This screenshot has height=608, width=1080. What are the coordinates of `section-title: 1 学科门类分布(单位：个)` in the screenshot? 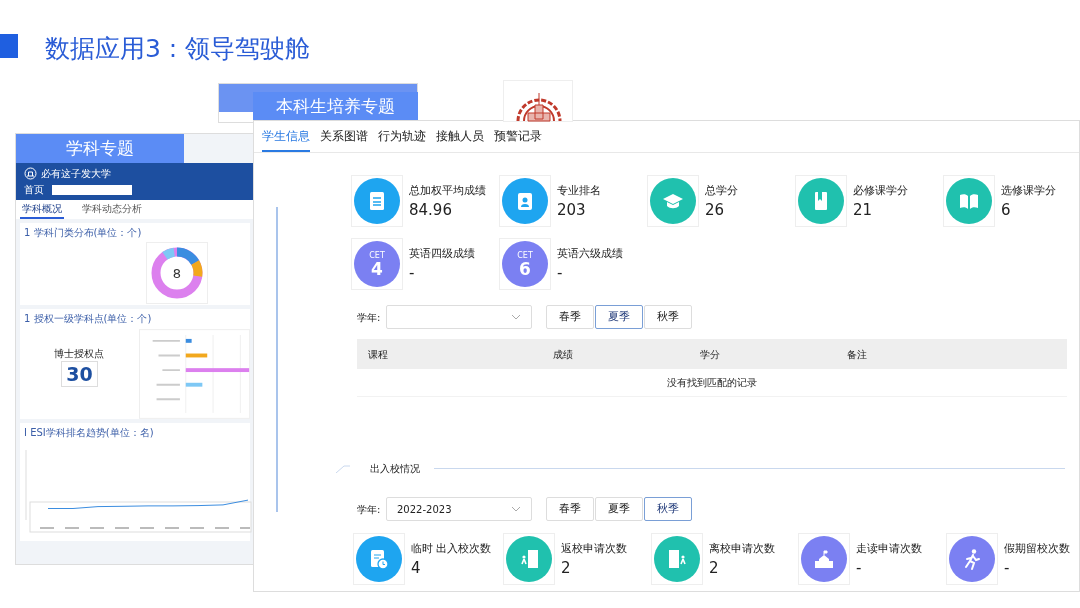 It's located at (83, 233).